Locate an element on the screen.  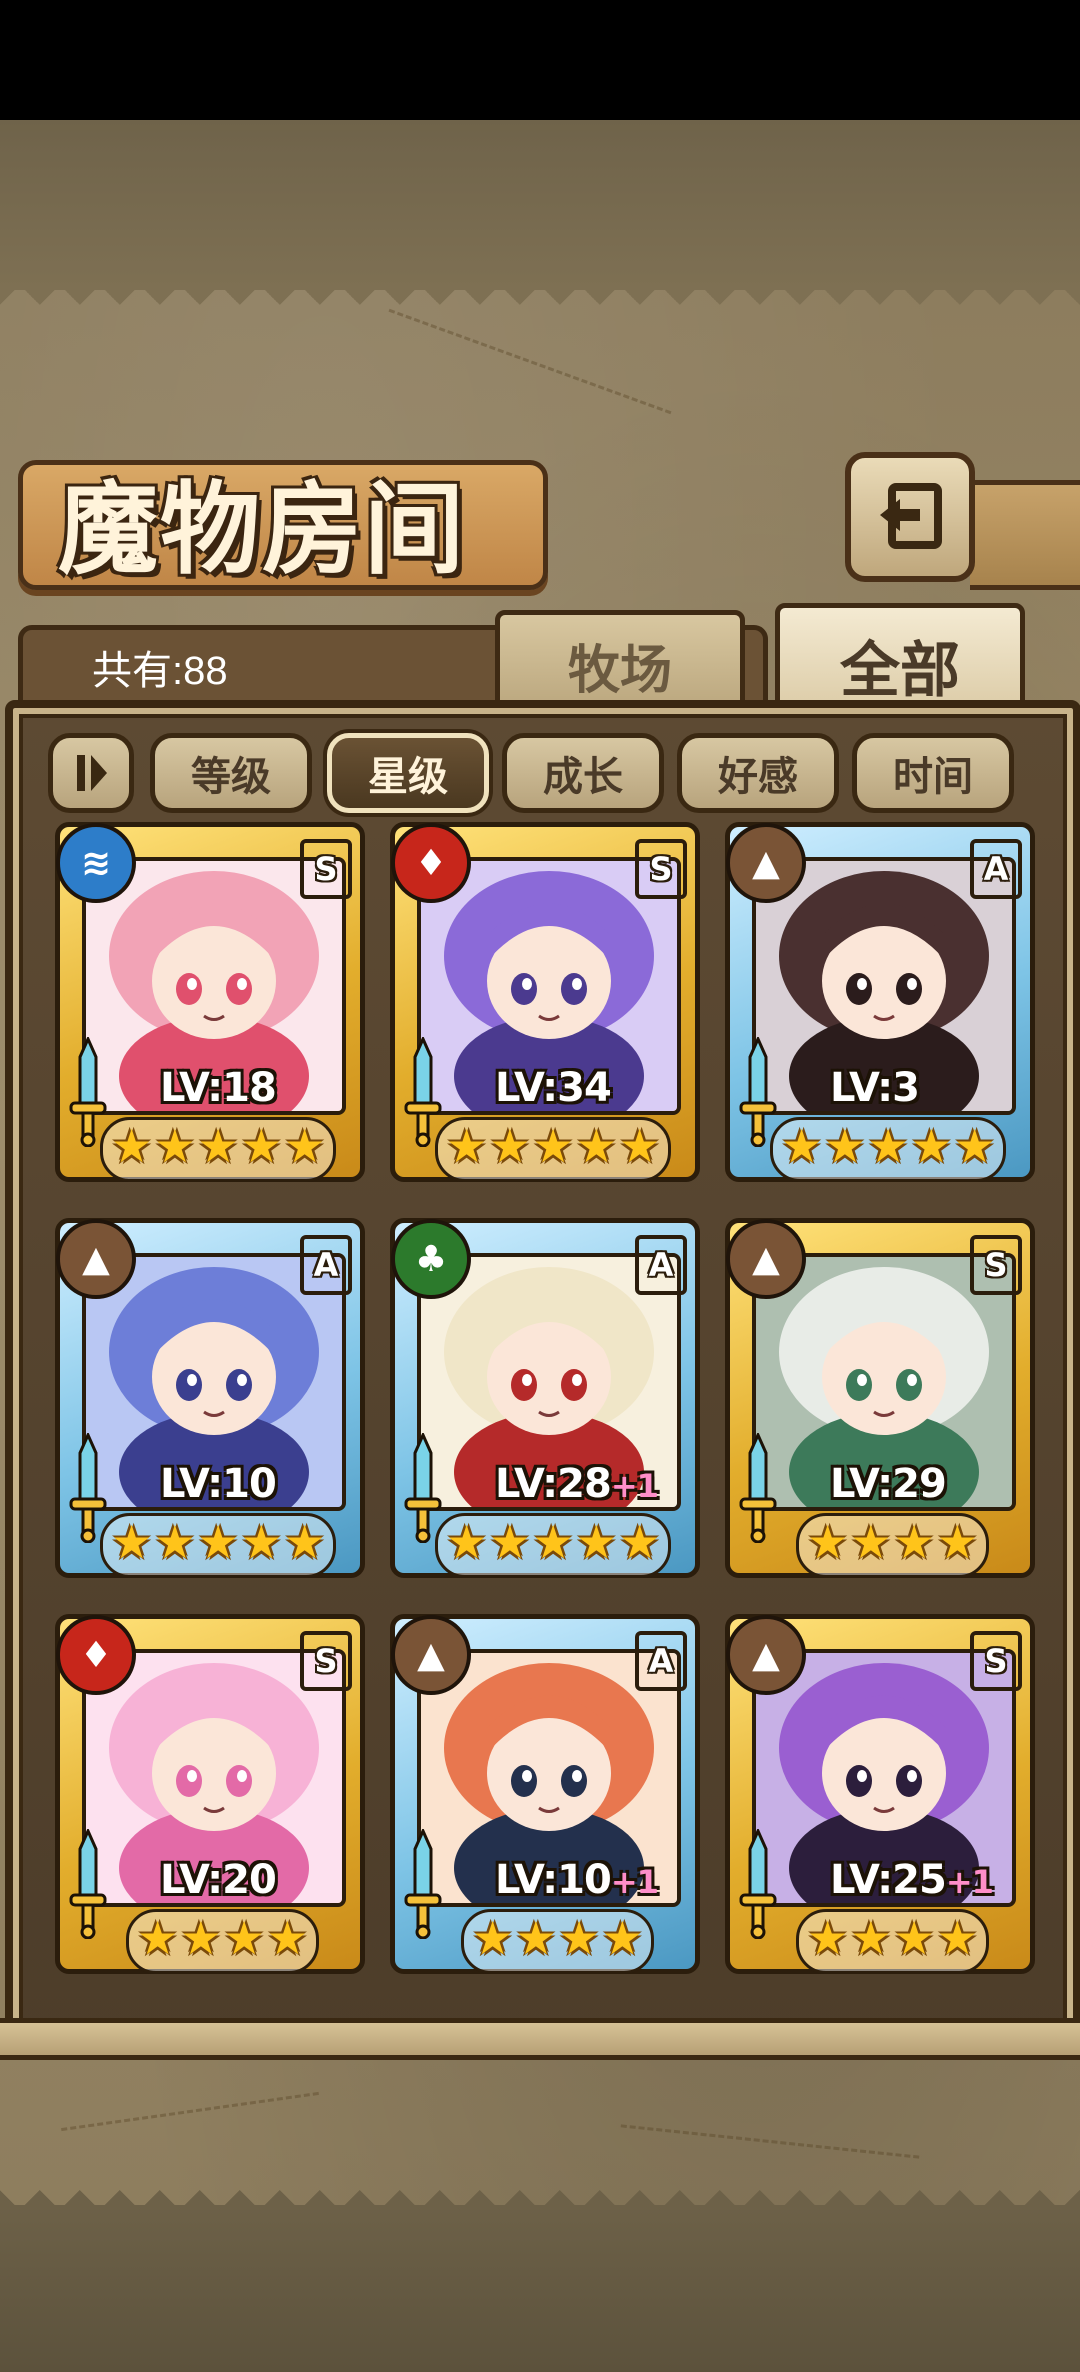
sort-affection-button: 好感 is located at coordinates (758, 773).